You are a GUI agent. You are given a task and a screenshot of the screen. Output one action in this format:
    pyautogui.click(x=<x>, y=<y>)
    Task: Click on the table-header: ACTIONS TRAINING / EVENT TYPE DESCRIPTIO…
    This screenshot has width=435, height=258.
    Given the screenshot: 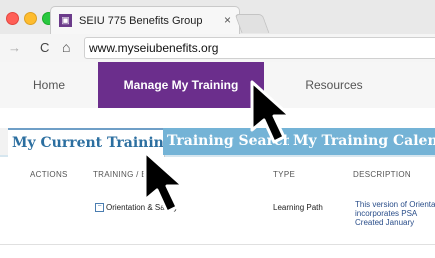 What is the action you would take?
    pyautogui.click(x=217, y=174)
    